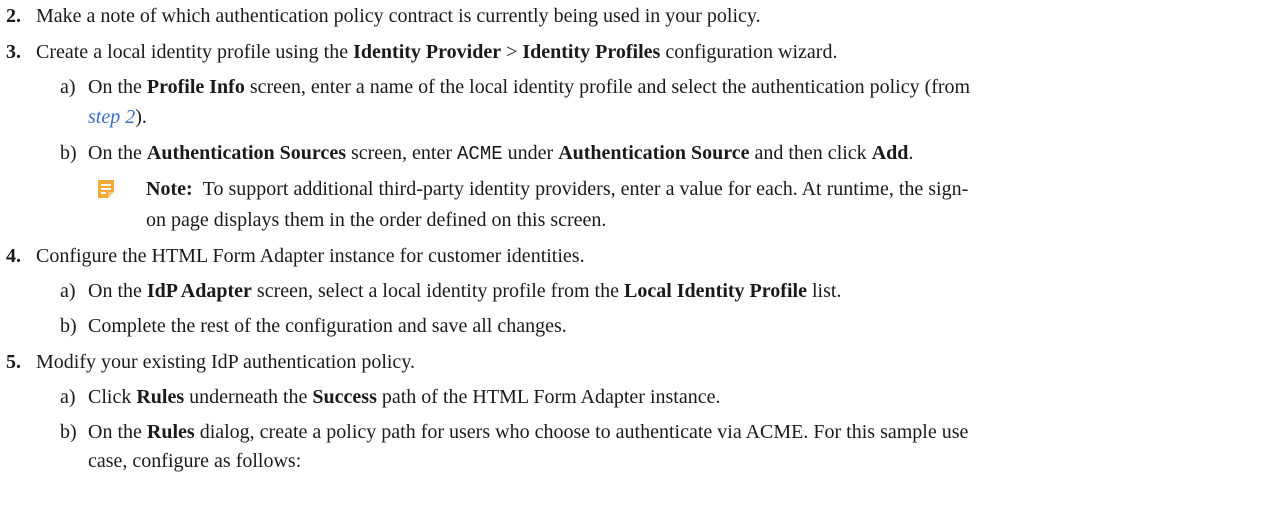  What do you see at coordinates (13, 256) in the screenshot?
I see `step-number: 4.` at bounding box center [13, 256].